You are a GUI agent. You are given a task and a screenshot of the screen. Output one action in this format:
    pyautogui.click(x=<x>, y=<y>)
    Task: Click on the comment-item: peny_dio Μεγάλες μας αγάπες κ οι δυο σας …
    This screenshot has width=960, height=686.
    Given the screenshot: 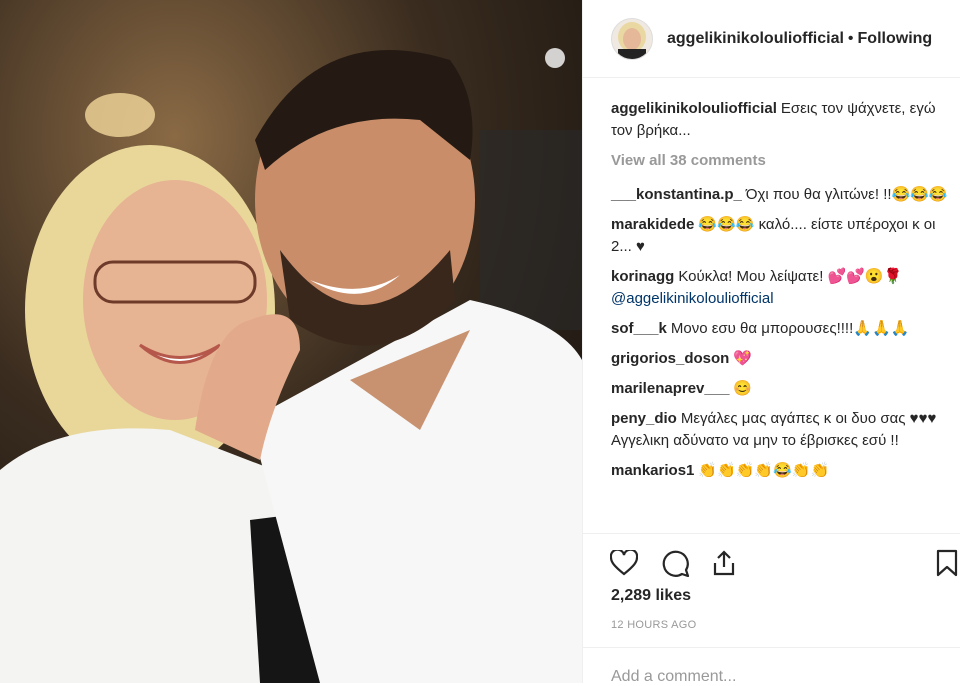 What is the action you would take?
    pyautogui.click(x=781, y=430)
    